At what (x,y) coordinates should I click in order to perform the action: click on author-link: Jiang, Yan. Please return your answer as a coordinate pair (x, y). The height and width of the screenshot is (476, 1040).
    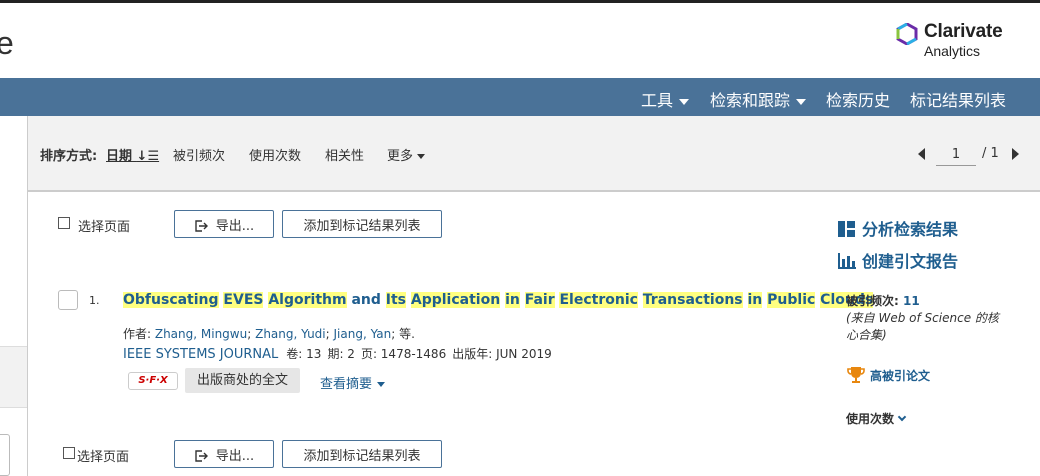
    Looking at the image, I should click on (363, 334).